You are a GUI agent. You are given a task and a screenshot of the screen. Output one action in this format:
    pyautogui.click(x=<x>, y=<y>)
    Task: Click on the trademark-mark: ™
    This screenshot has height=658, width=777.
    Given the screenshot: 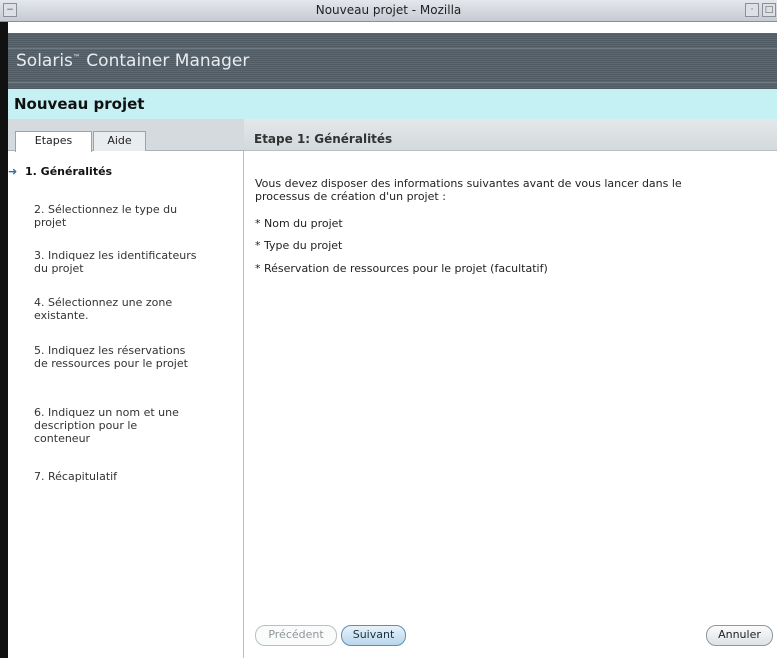 What is the action you would take?
    pyautogui.click(x=76, y=57)
    